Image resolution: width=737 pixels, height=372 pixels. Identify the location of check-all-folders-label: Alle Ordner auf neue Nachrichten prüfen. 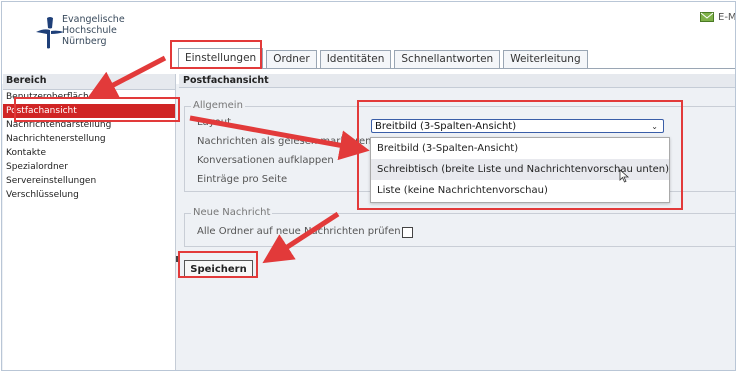
(299, 231).